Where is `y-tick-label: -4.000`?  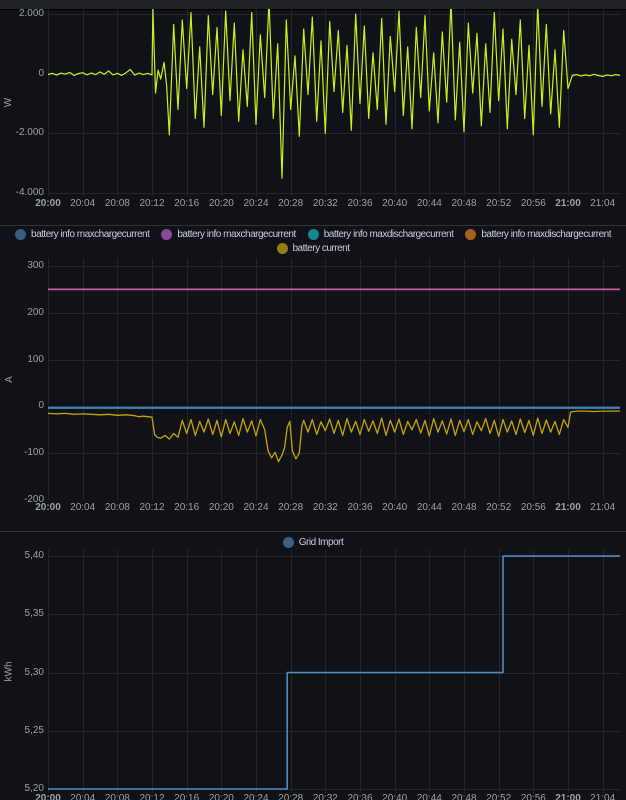 y-tick-label: -4.000 is located at coordinates (29, 193).